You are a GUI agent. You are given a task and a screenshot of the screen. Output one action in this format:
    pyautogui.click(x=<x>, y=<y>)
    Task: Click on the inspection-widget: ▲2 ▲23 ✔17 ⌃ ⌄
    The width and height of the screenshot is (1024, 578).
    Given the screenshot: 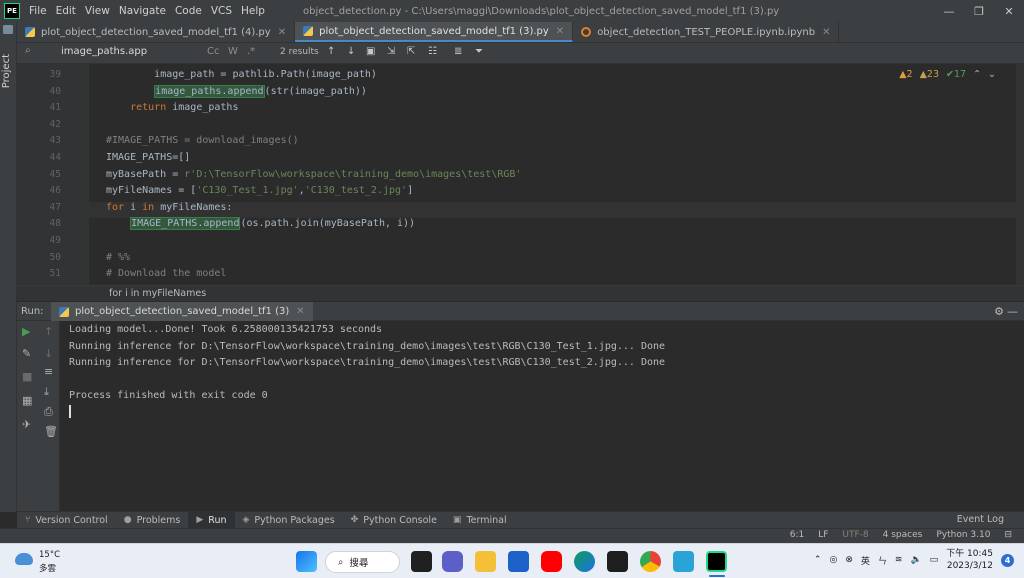 What is the action you would take?
    pyautogui.click(x=947, y=74)
    